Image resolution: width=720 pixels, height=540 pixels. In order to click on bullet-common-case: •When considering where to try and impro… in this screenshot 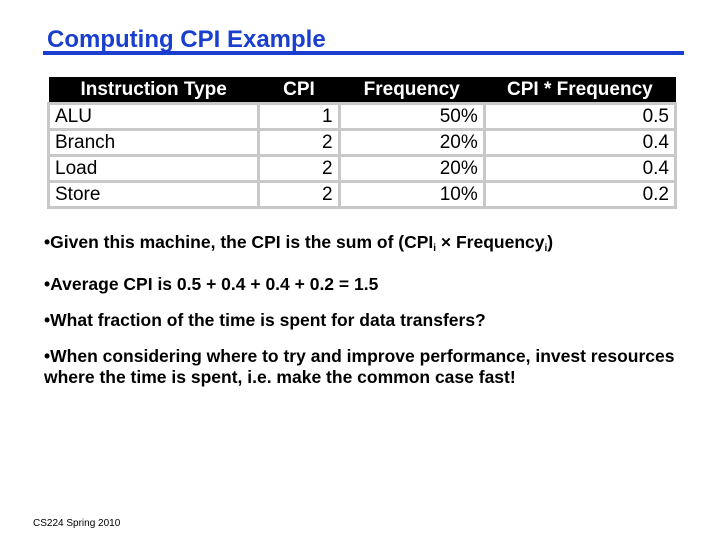, I will do `click(359, 366)`.